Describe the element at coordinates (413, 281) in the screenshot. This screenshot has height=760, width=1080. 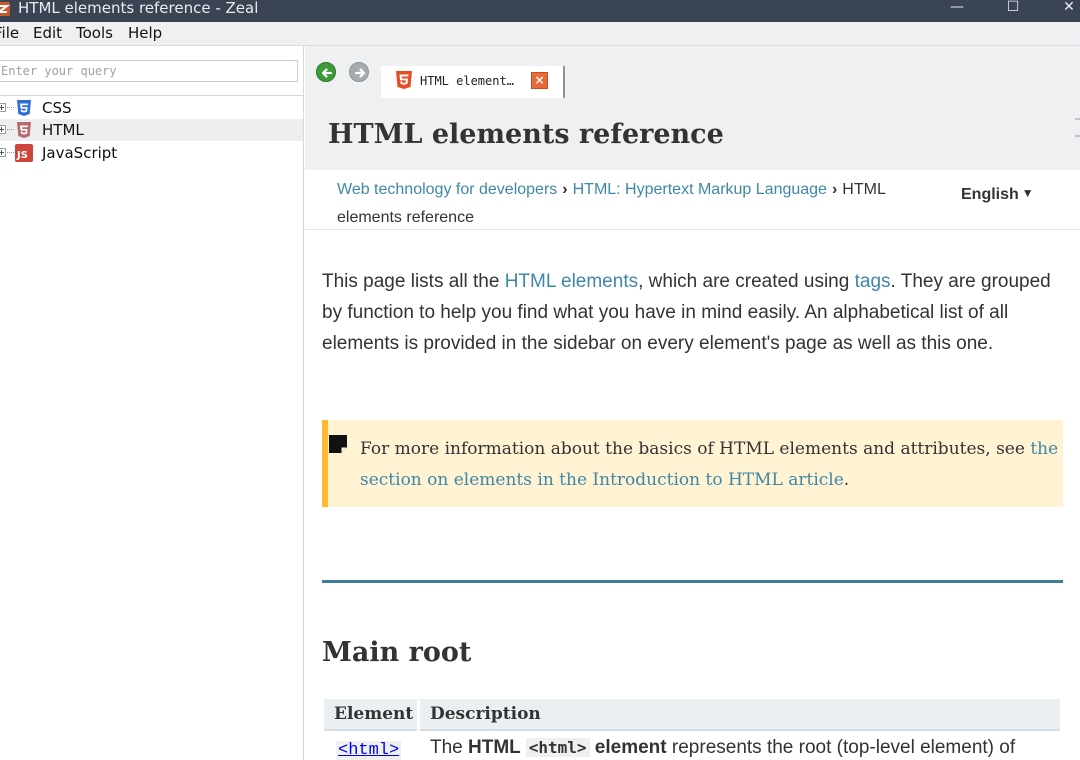
I see `intro-text: This page lists all the` at that location.